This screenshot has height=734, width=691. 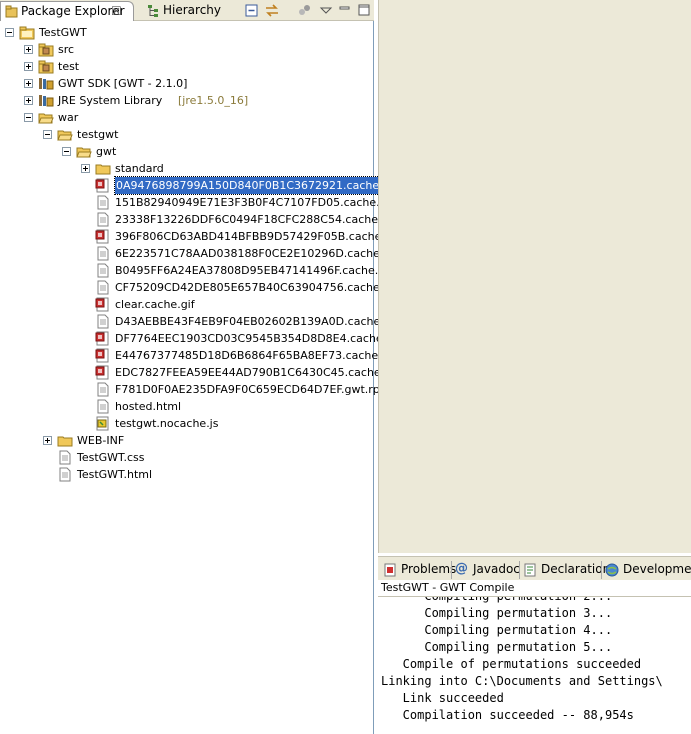 What do you see at coordinates (63, 32) in the screenshot?
I see `tree-item-label: TestGWT` at bounding box center [63, 32].